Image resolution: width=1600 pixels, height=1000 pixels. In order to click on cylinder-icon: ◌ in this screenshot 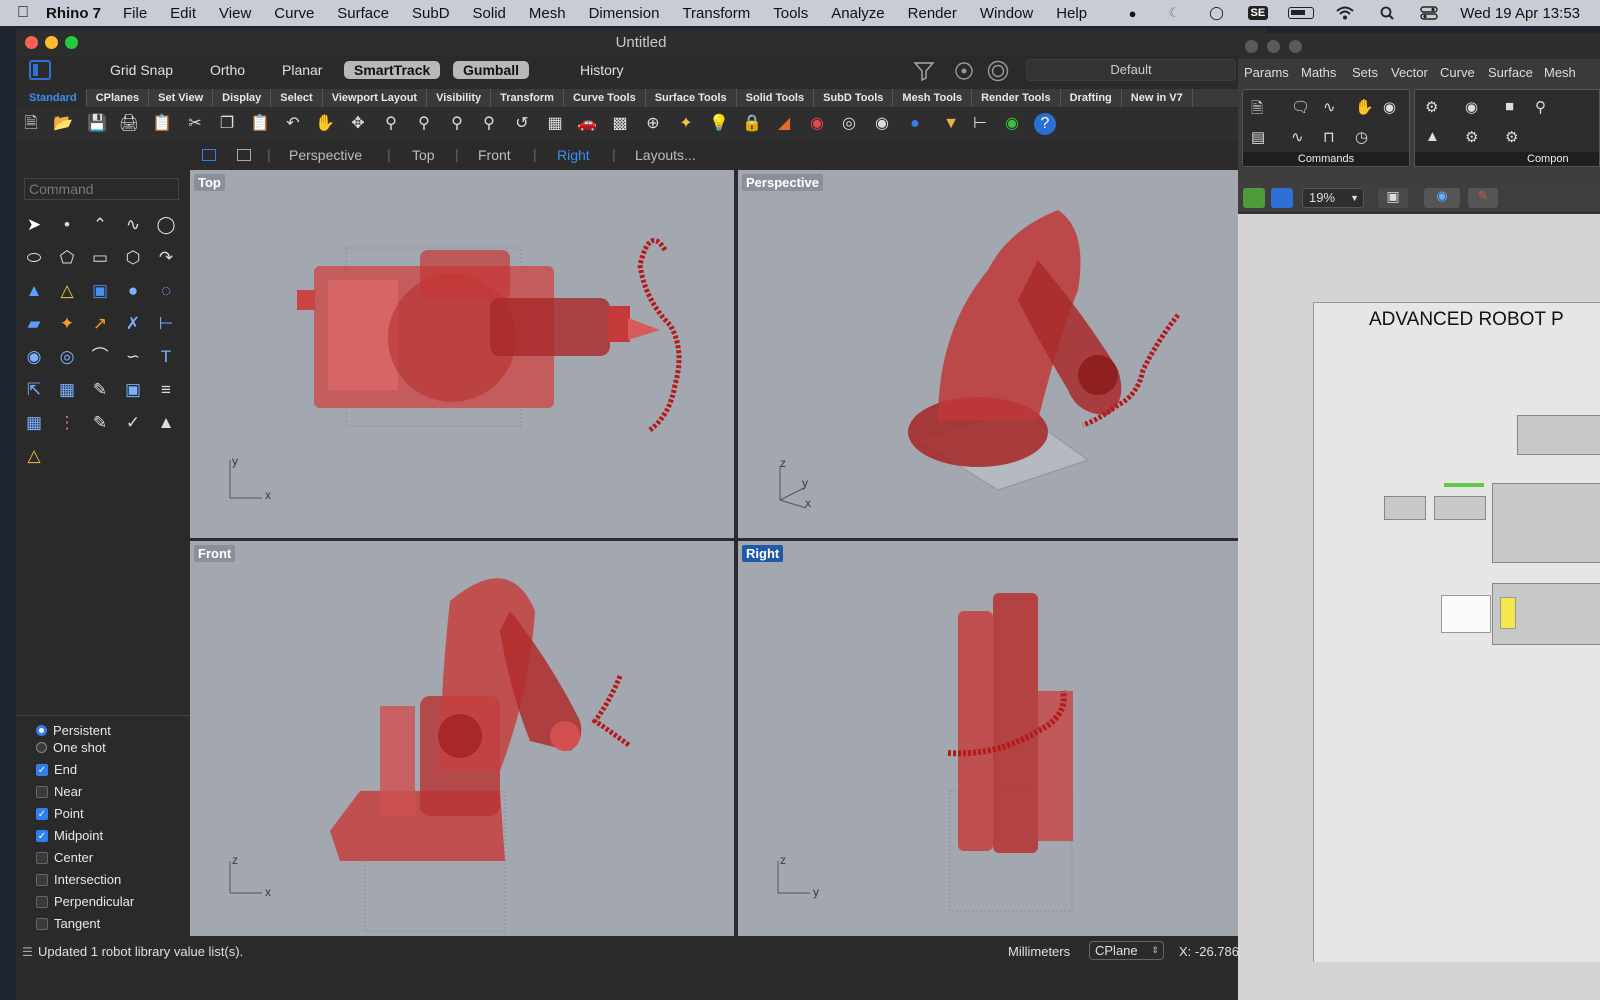, I will do `click(166, 291)`.